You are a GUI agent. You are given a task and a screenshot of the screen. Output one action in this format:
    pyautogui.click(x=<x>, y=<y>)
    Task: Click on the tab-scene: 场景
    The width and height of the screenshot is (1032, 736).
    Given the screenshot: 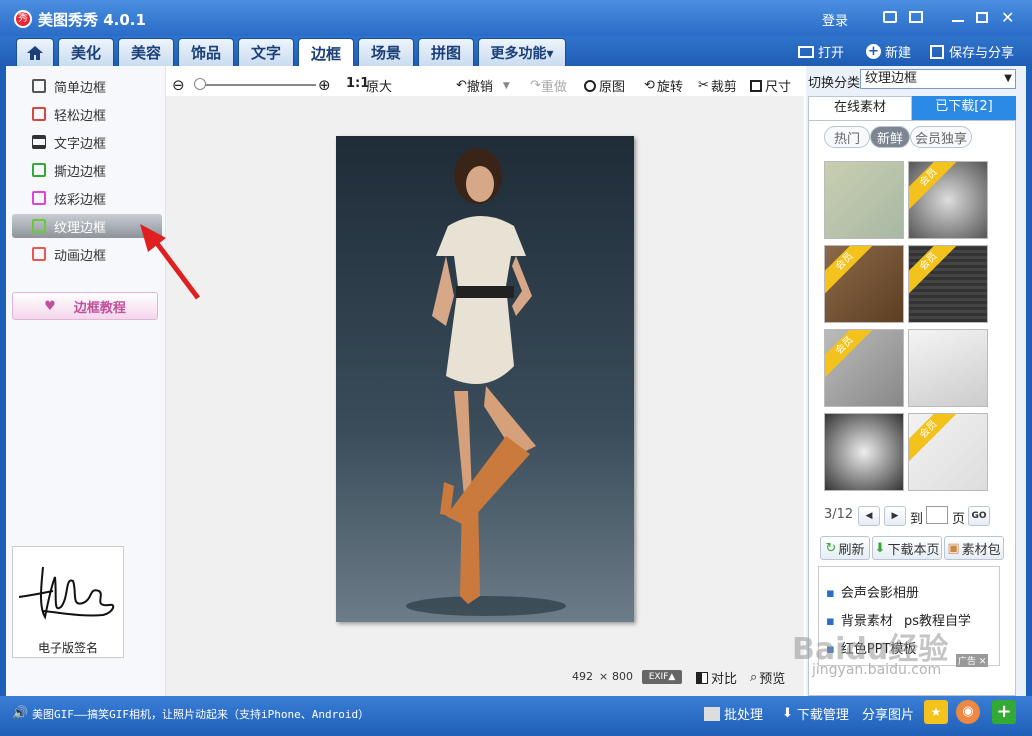 What is the action you would take?
    pyautogui.click(x=386, y=52)
    